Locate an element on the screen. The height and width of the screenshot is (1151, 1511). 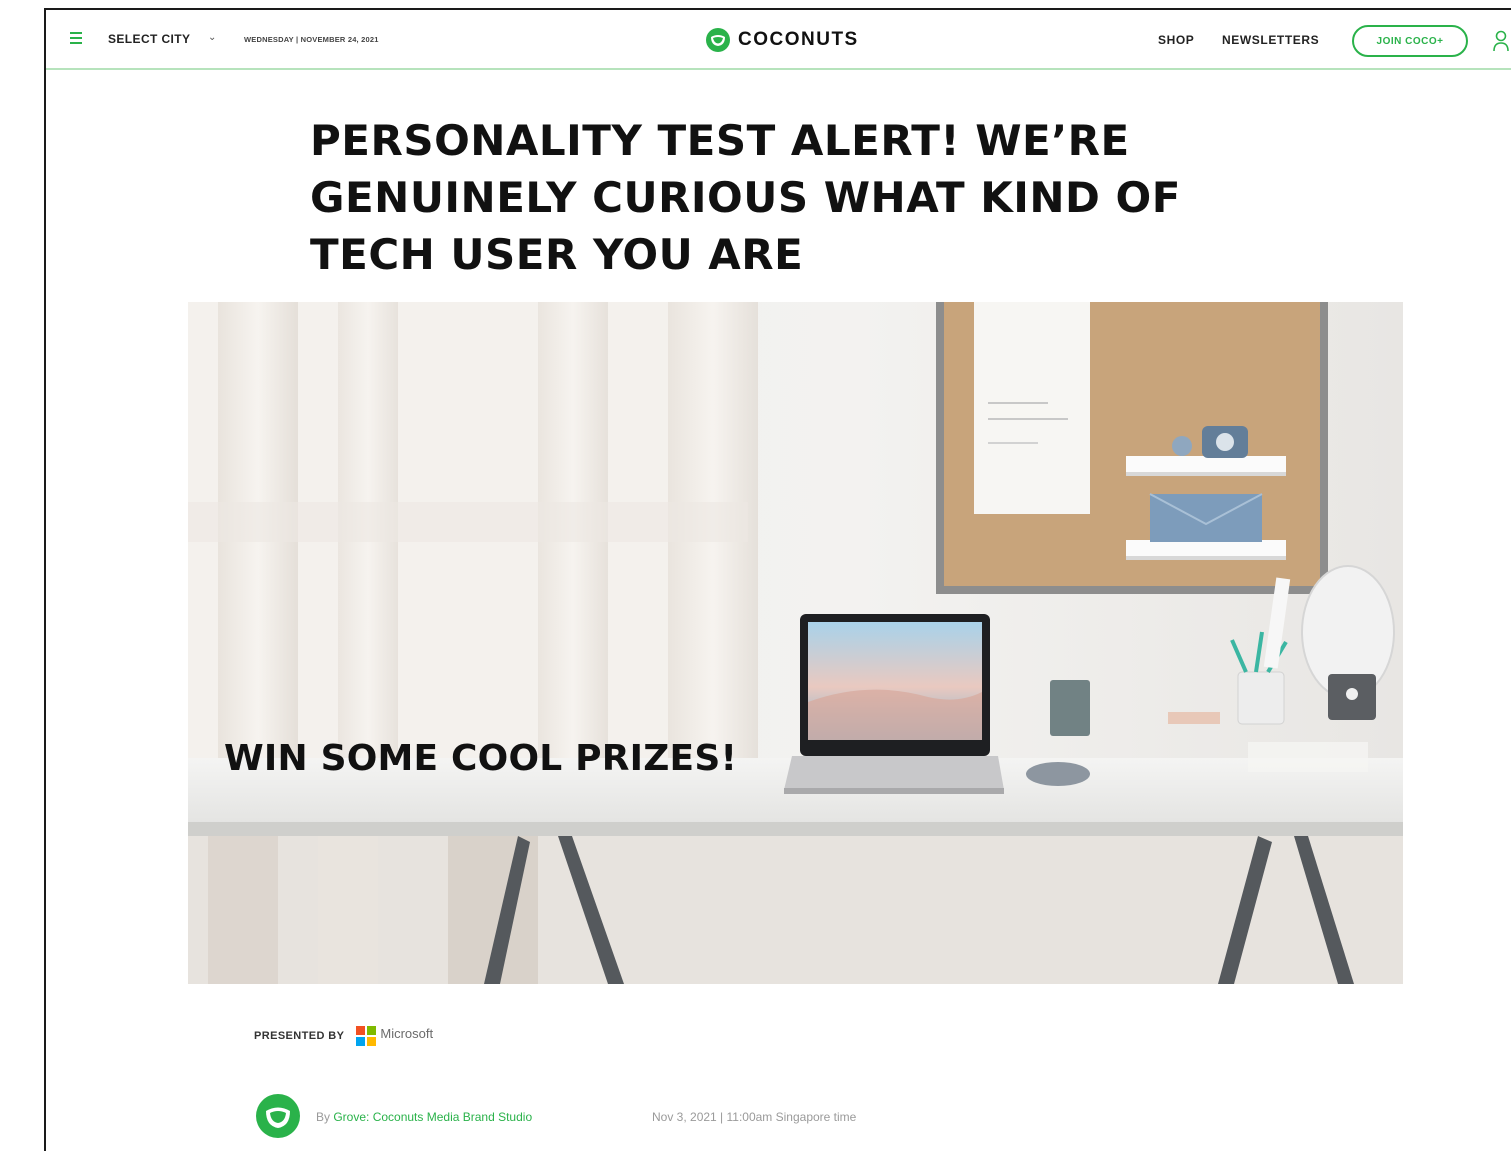
menu-icon is located at coordinates (76, 38).